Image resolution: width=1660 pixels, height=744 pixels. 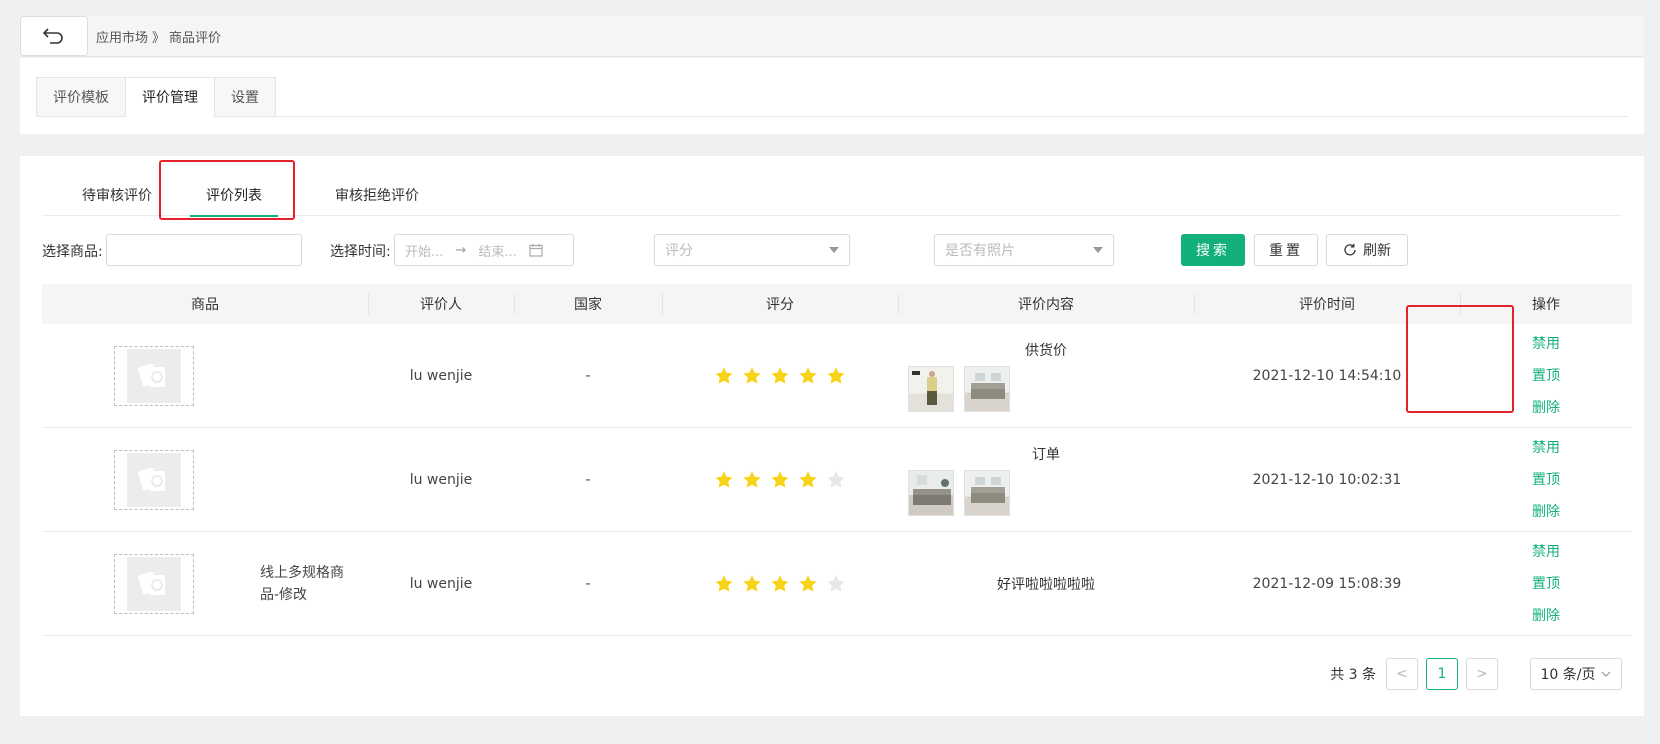 I want to click on photo-select: 是否有照片, so click(x=1024, y=250).